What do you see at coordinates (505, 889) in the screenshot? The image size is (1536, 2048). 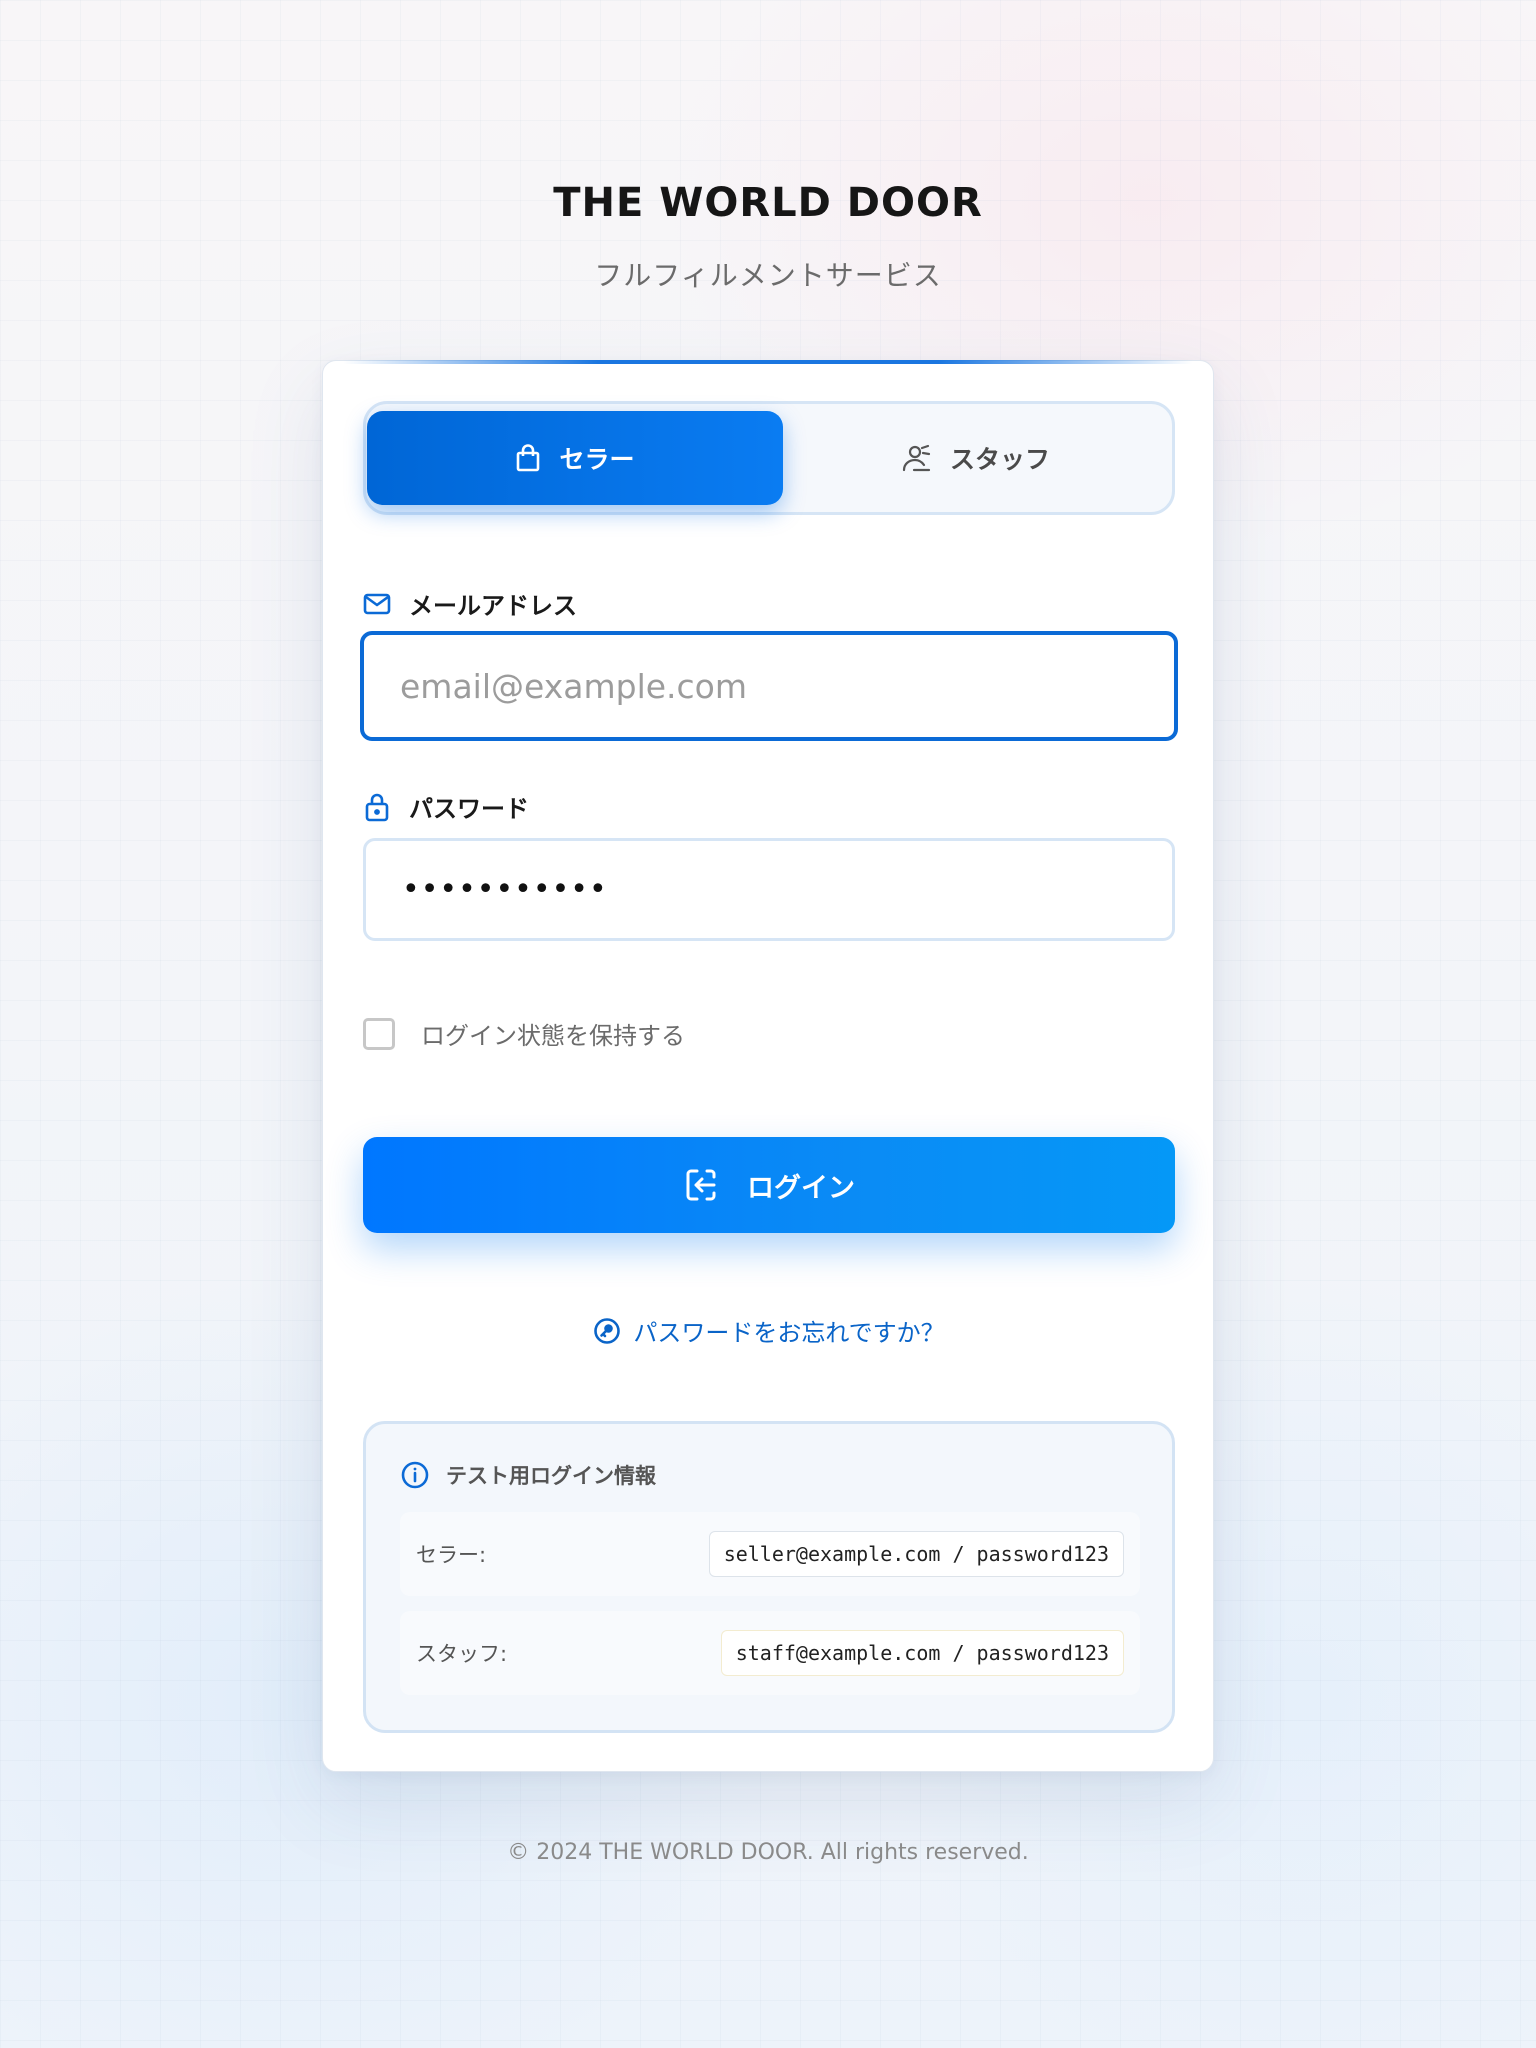 I see `password-value: •••••••••••` at bounding box center [505, 889].